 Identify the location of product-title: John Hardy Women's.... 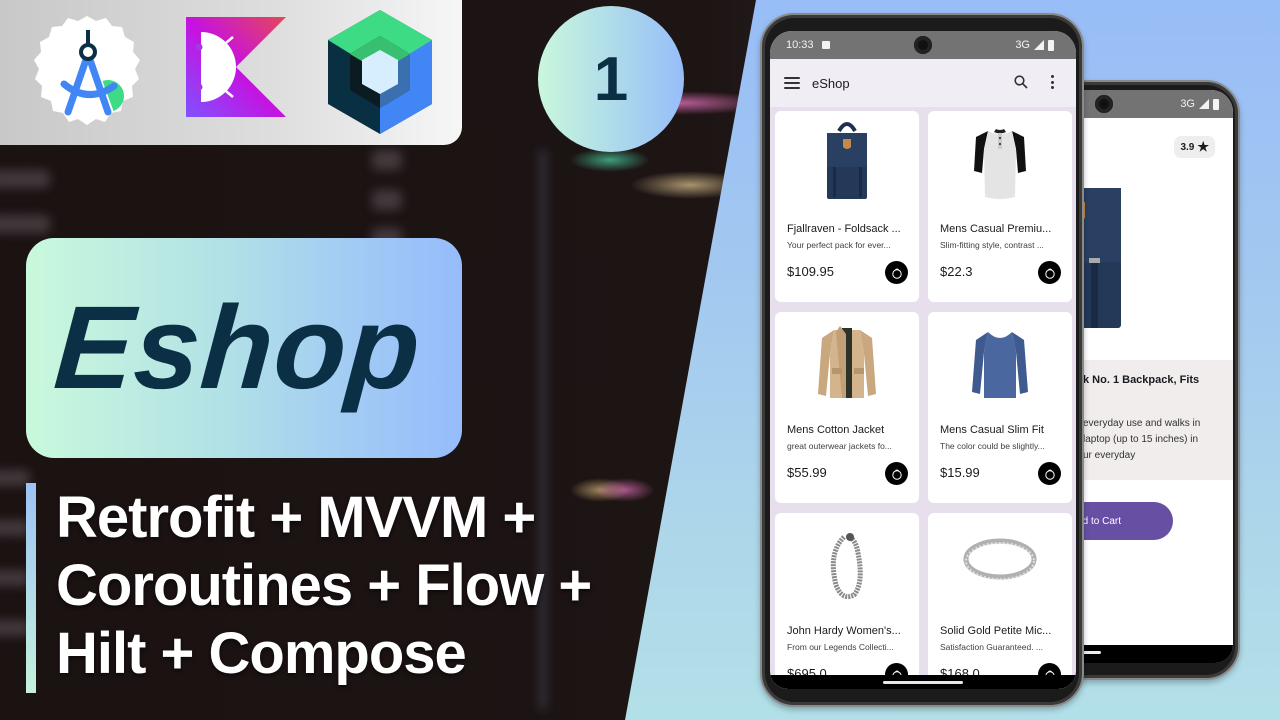
(844, 631).